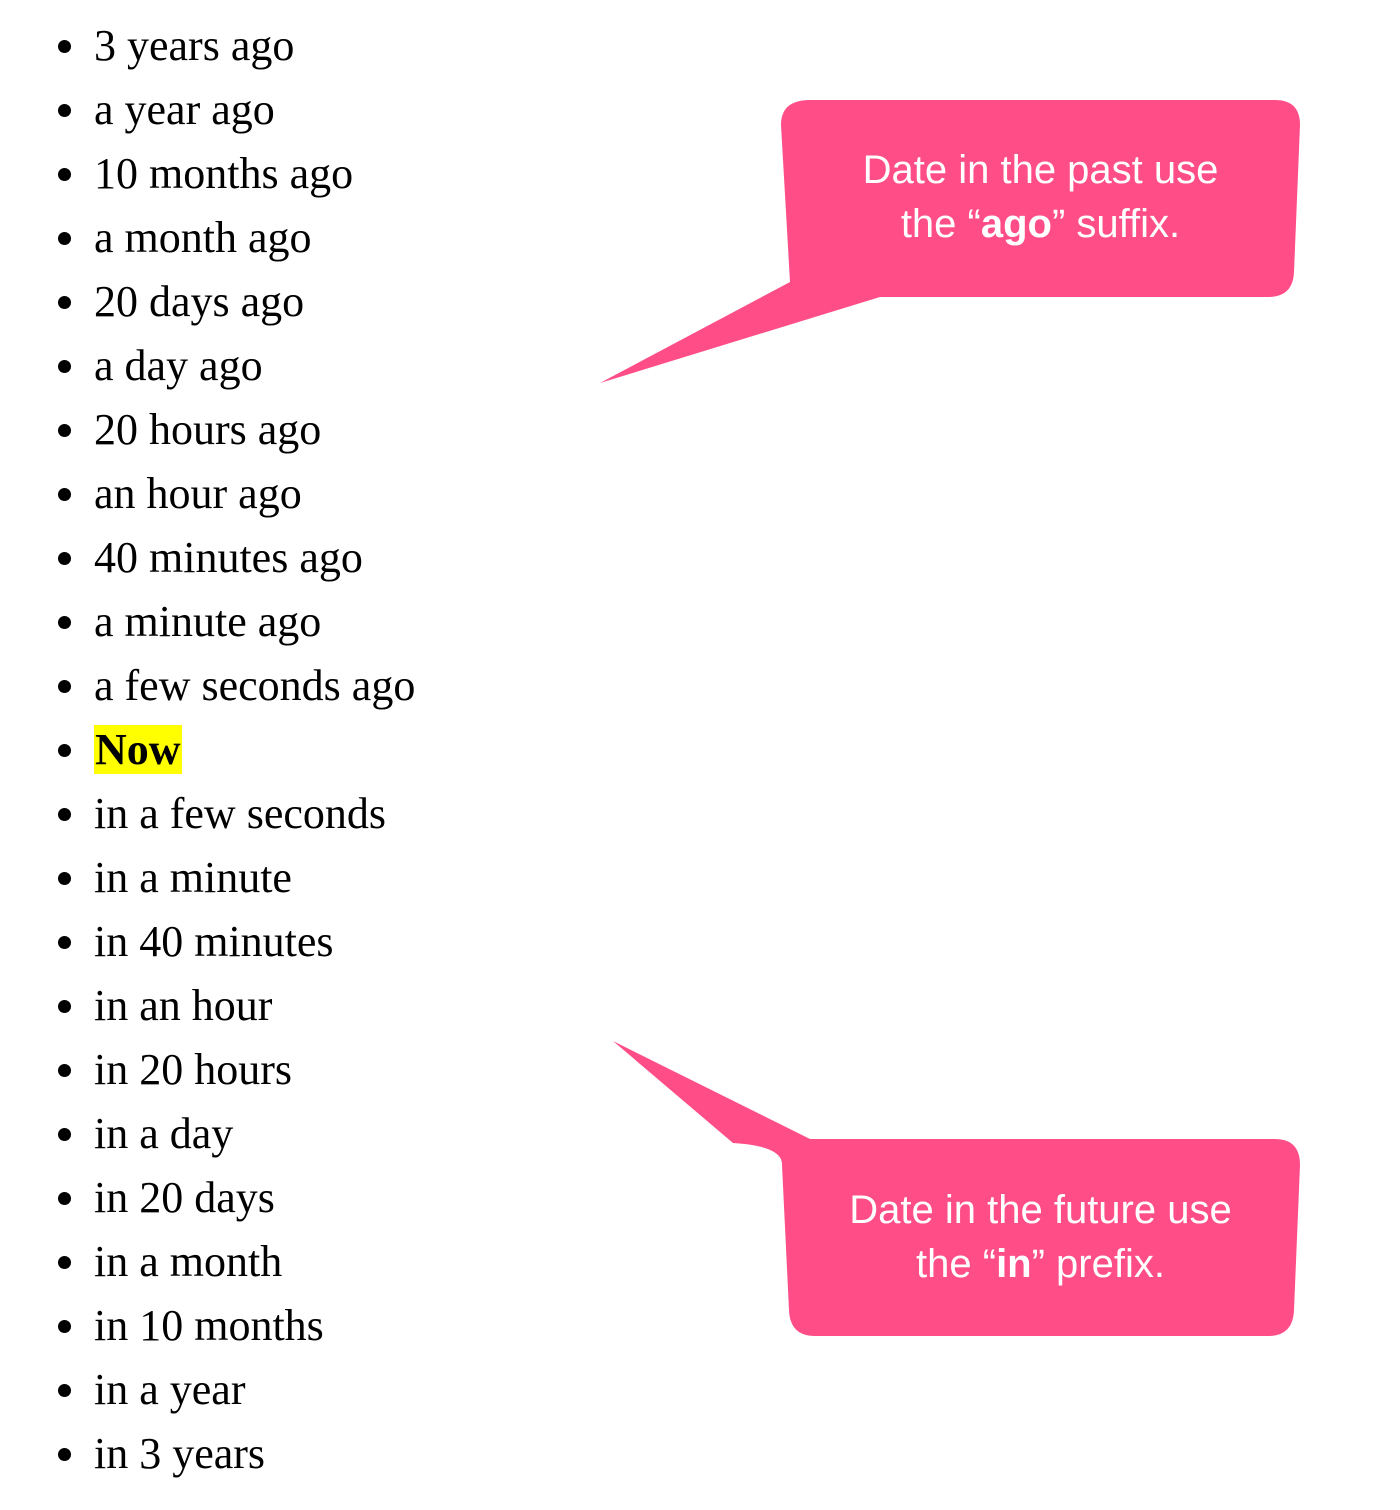 The height and width of the screenshot is (1510, 1400). I want to click on past-callout-line2: the “ago” suffix., so click(1040, 224).